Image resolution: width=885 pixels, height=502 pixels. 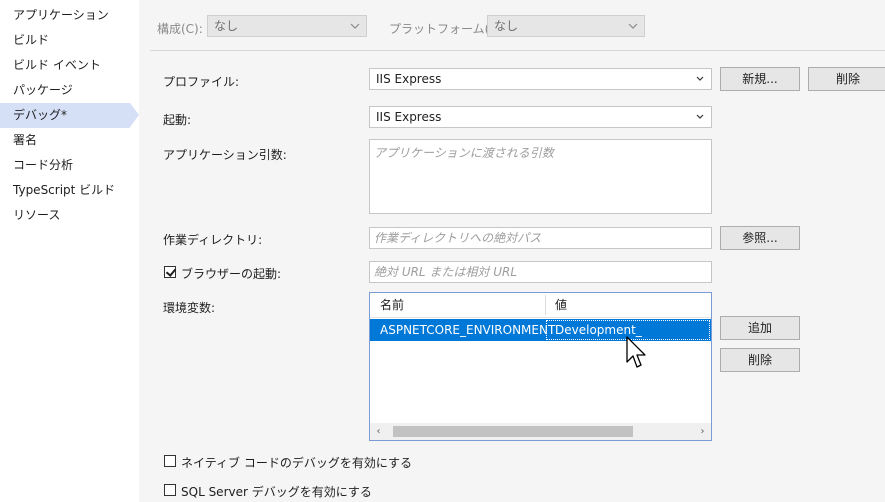 I want to click on sidebar-item-typescript-build: TypeScript ビルド, so click(x=69, y=190).